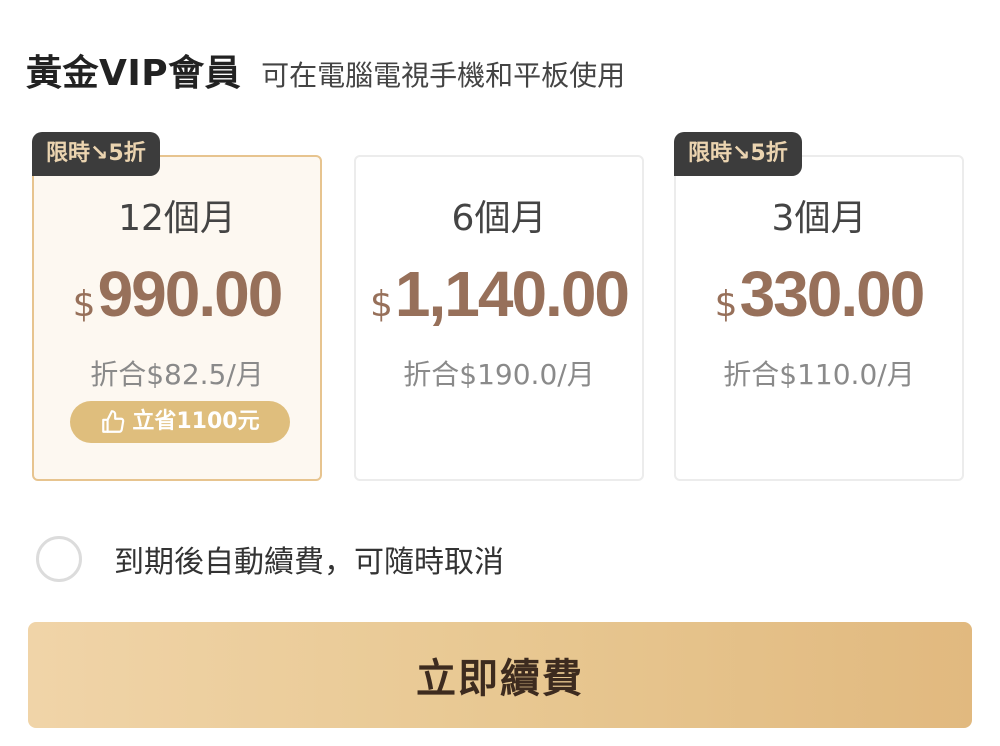 This screenshot has width=1000, height=746. I want to click on price-amount: 990.00, so click(190, 294).